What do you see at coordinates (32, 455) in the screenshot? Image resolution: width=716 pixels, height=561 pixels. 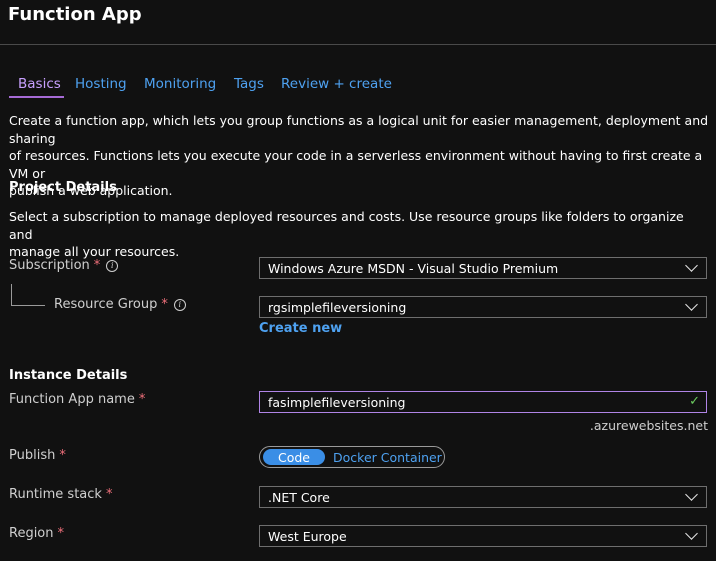 I see `publish-label-text: Publish` at bounding box center [32, 455].